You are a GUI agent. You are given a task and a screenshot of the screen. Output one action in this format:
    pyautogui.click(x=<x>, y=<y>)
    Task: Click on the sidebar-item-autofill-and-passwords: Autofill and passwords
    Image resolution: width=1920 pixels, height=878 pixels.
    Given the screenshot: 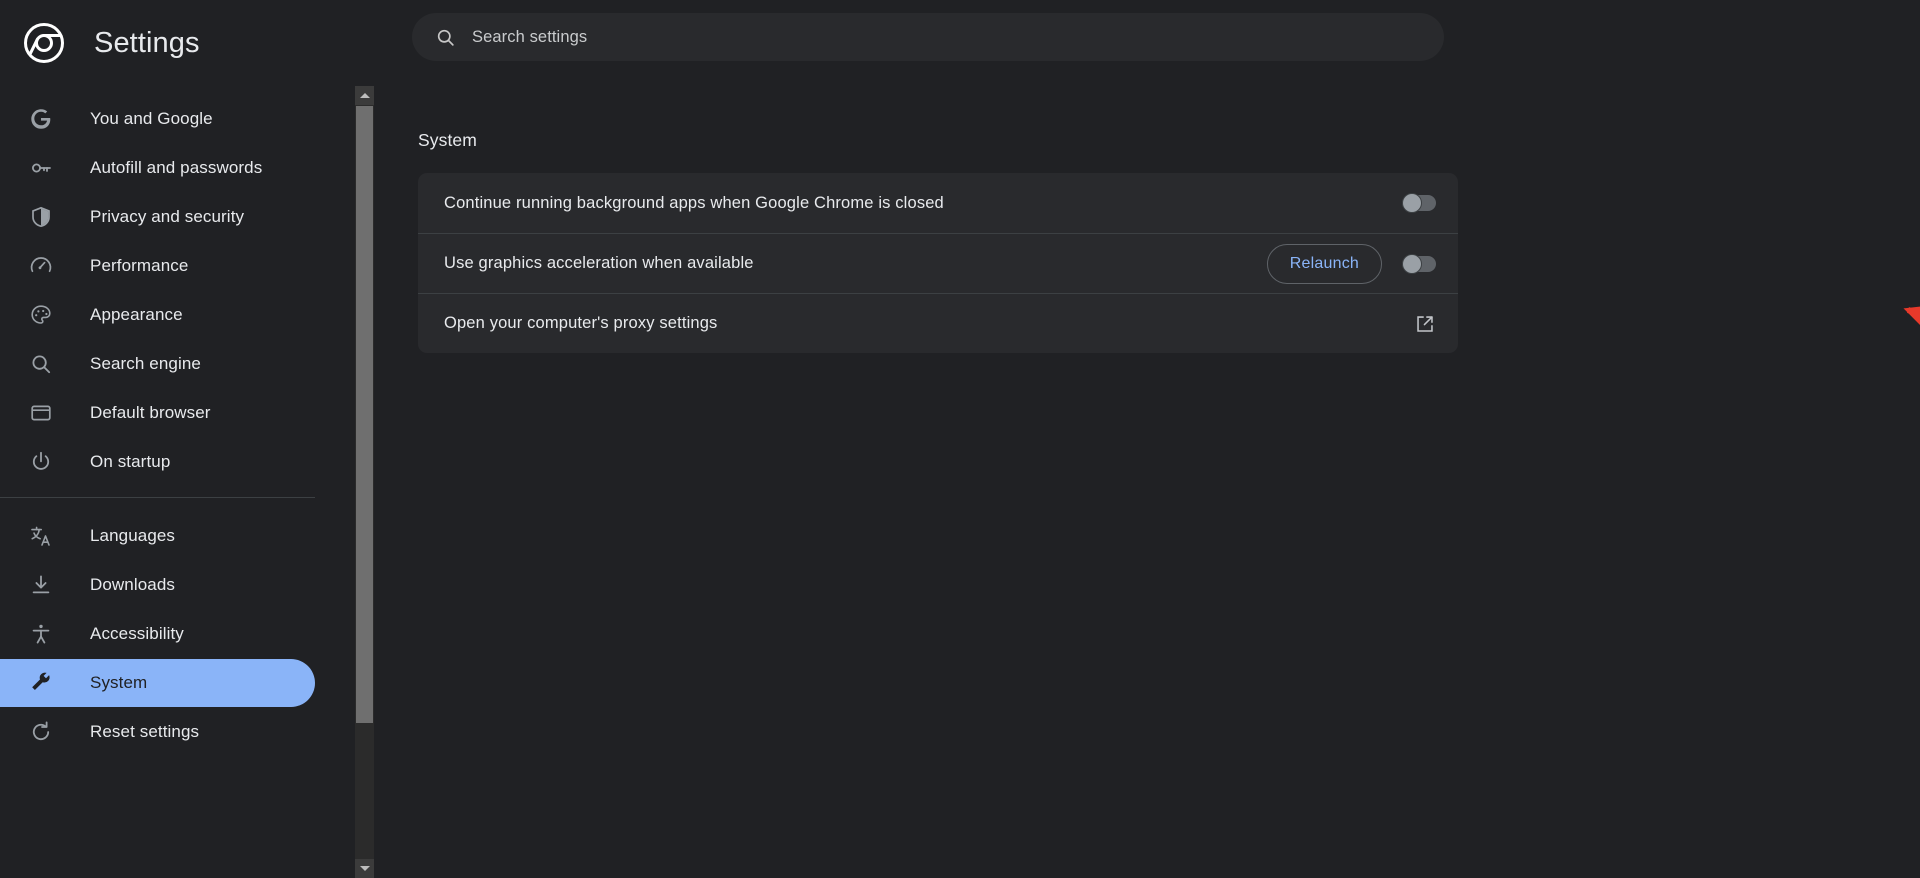 What is the action you would take?
    pyautogui.click(x=157, y=168)
    